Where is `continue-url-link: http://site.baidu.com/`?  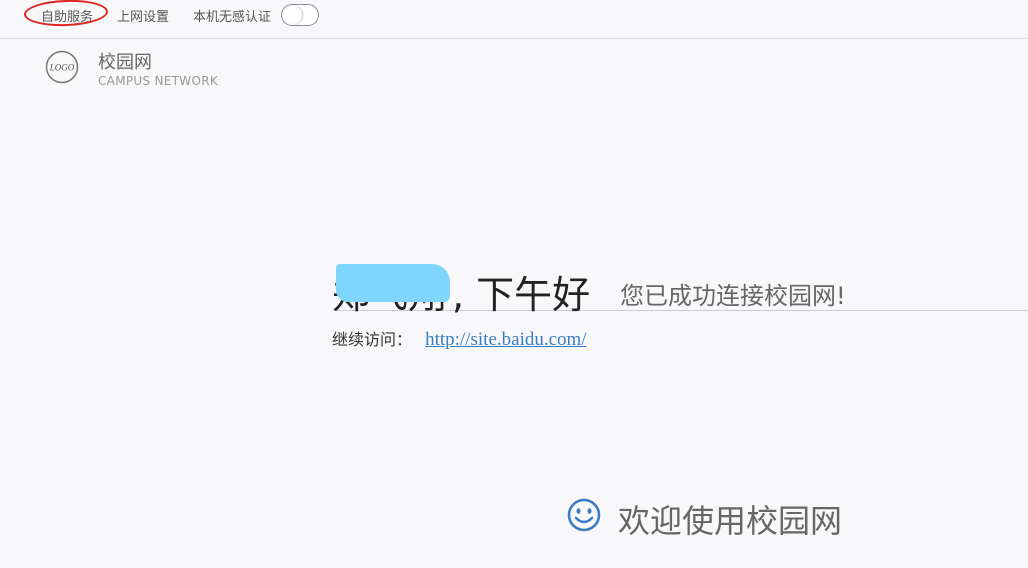
continue-url-link: http://site.baidu.com/ is located at coordinates (505, 339).